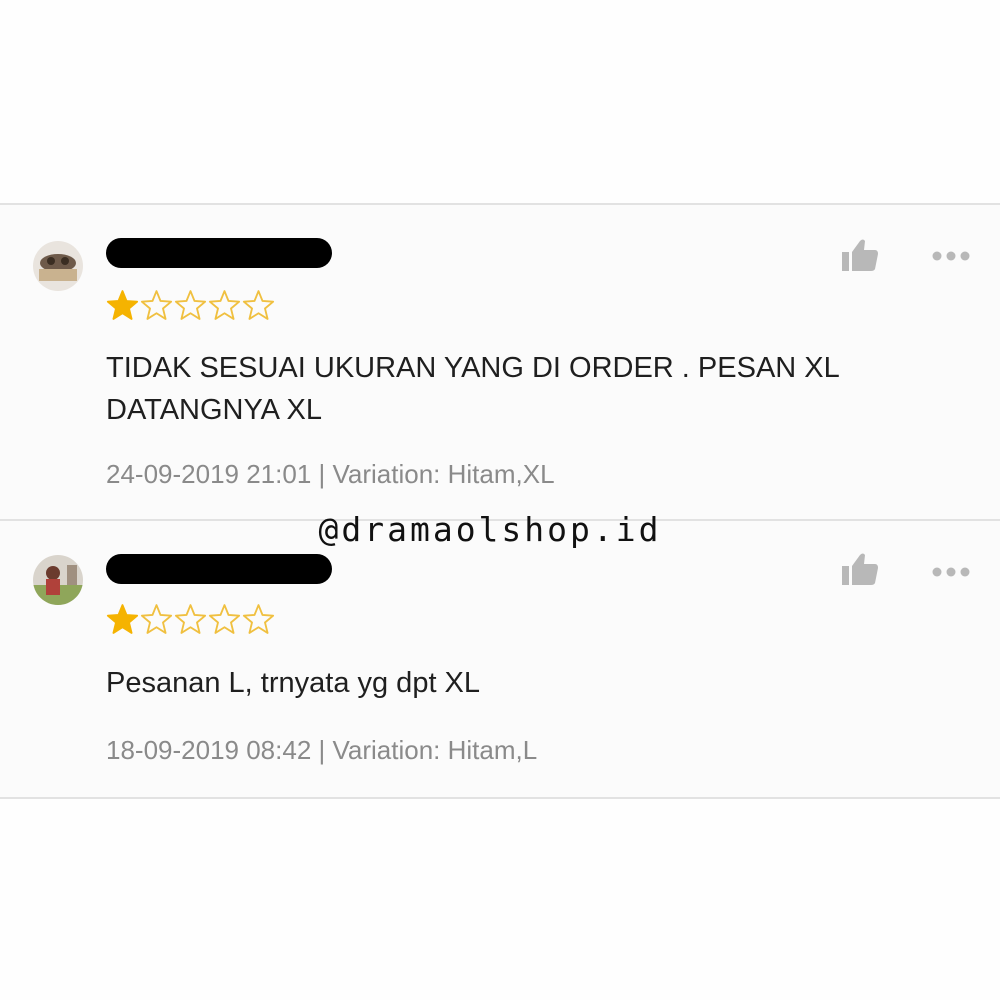 The height and width of the screenshot is (1000, 1000). I want to click on watermark-text: @dramaolshop.id, so click(490, 529).